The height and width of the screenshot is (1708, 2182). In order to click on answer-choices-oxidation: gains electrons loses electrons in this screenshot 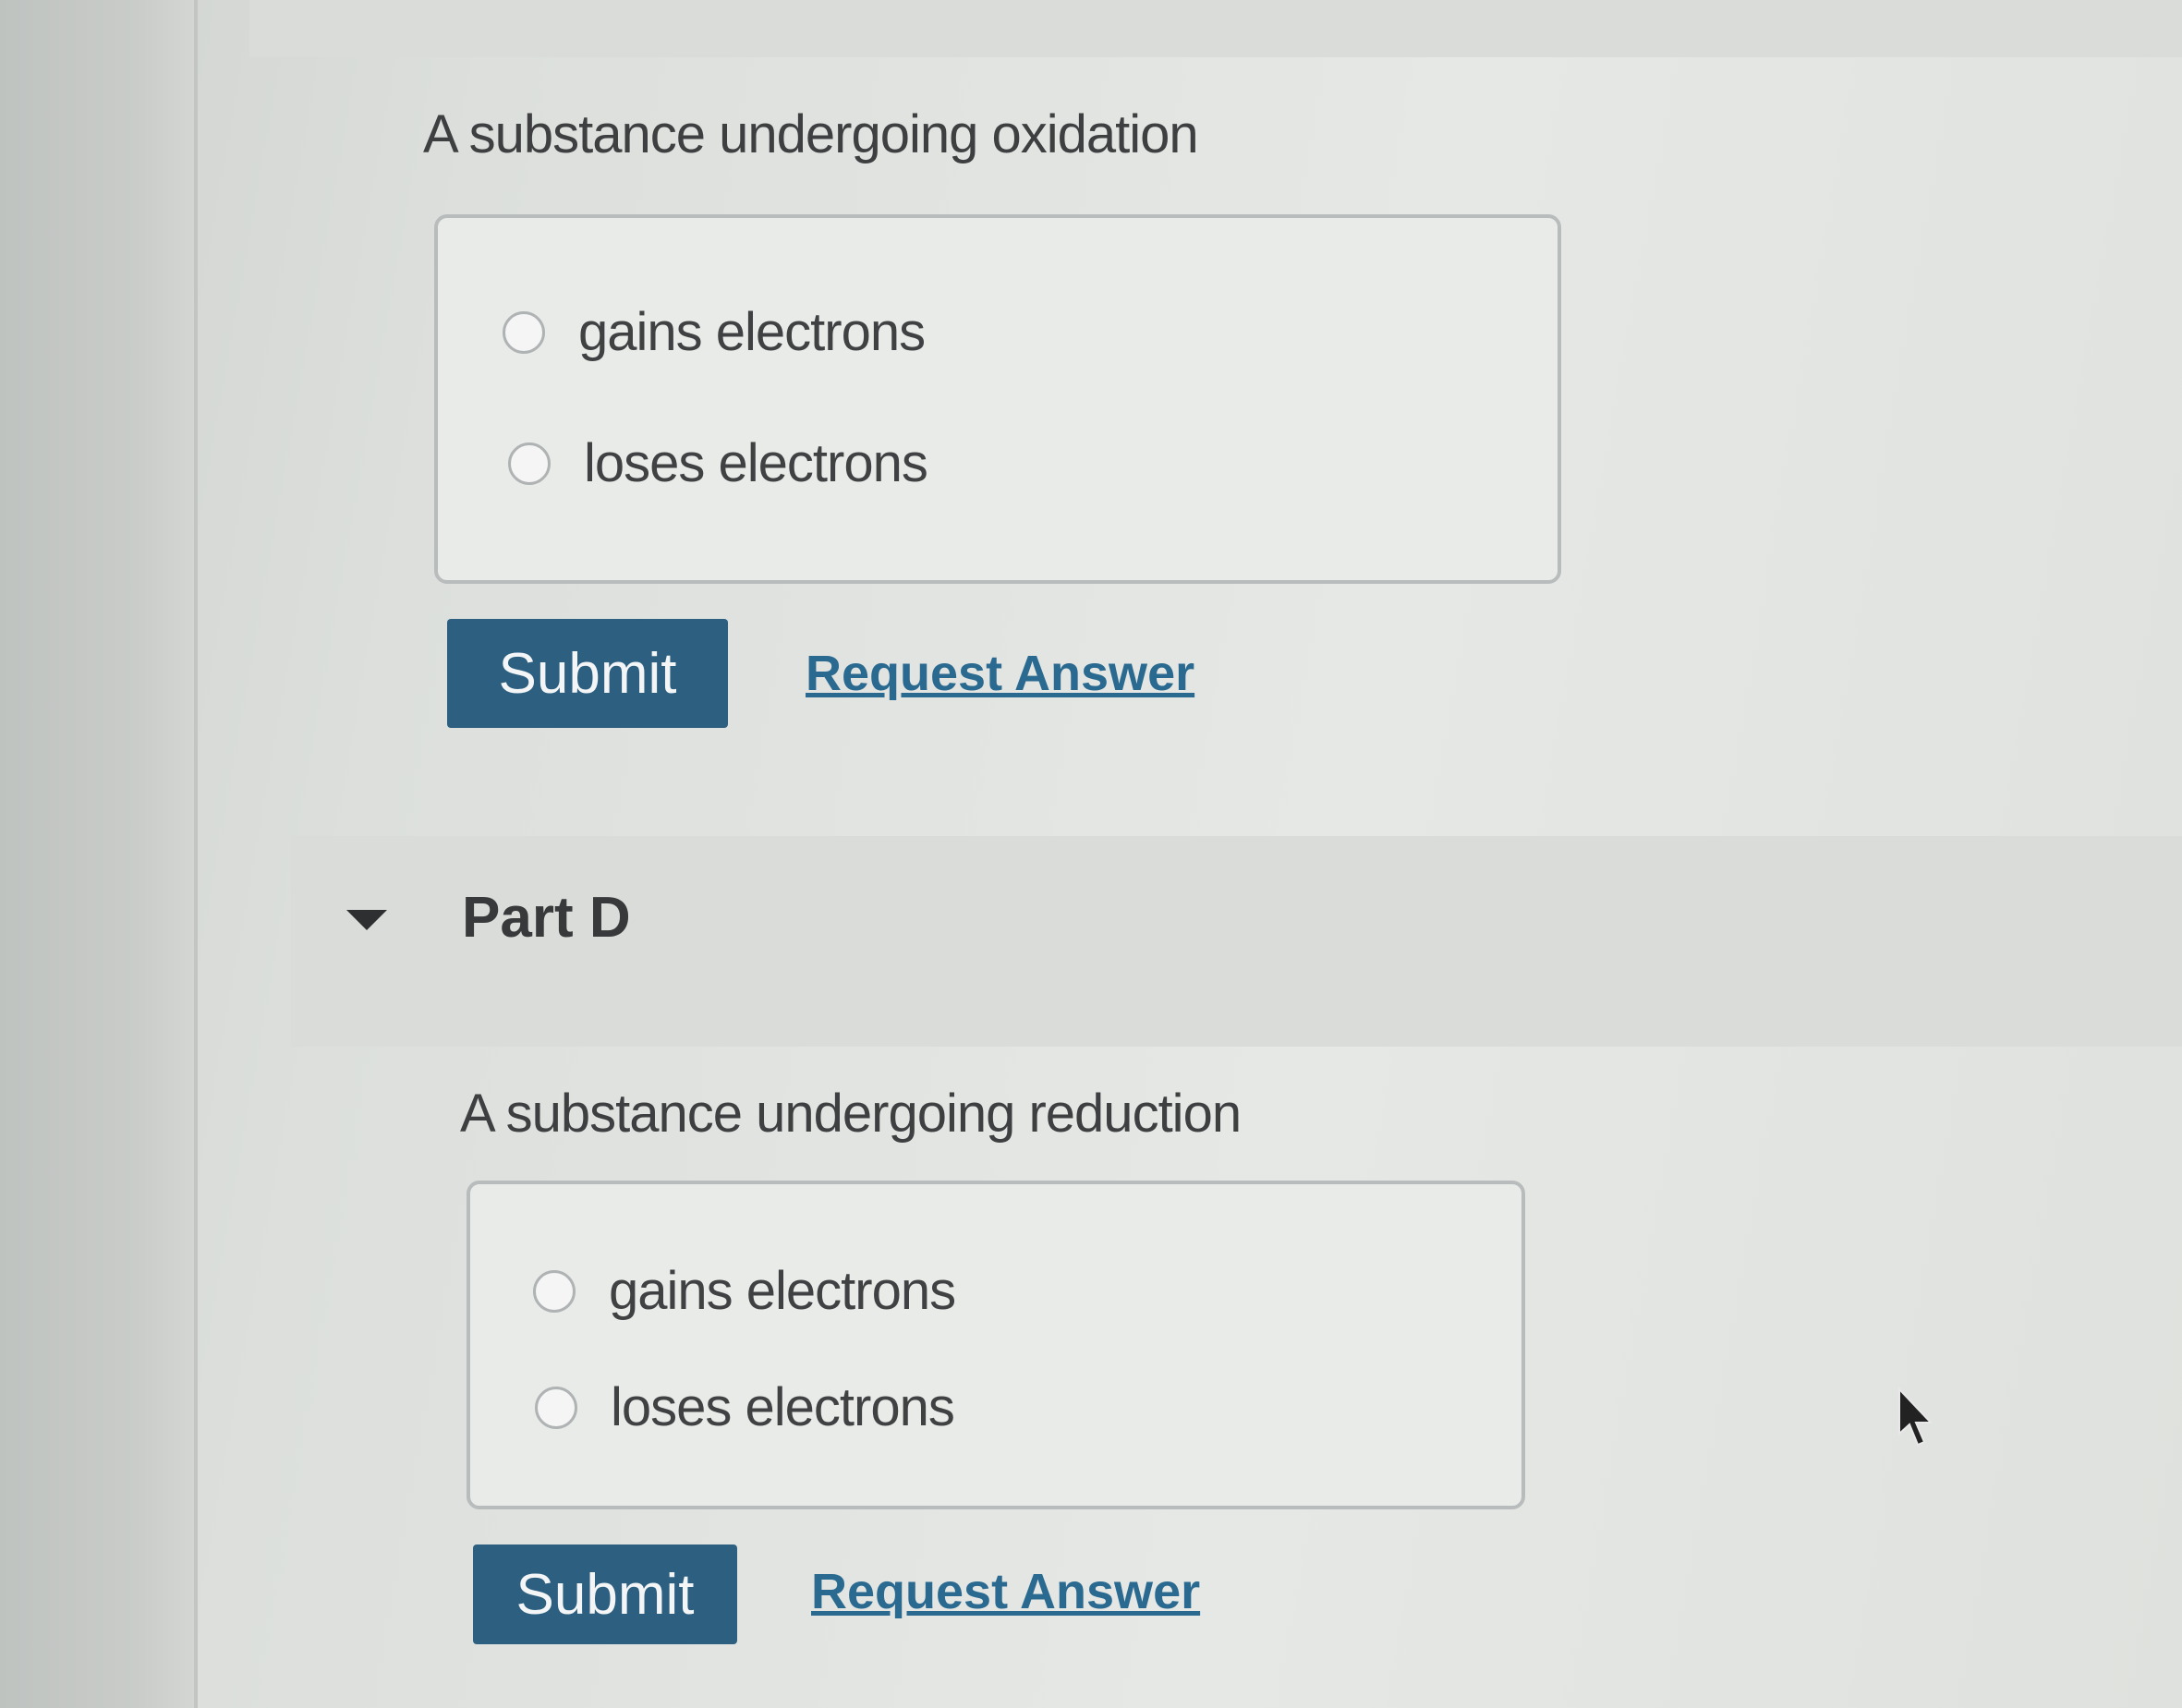, I will do `click(998, 399)`.